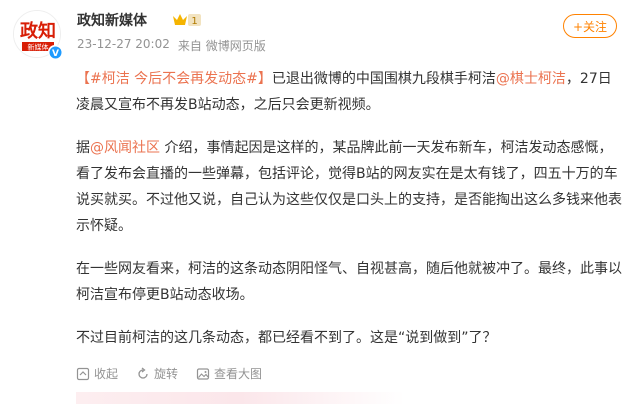 The height and width of the screenshot is (404, 636). Describe the element at coordinates (203, 373) in the screenshot. I see `view-image-icon` at that location.